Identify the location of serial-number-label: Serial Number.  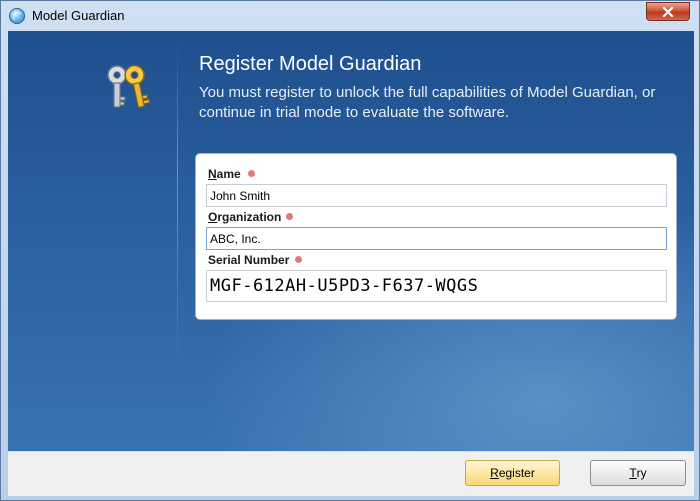
(249, 260).